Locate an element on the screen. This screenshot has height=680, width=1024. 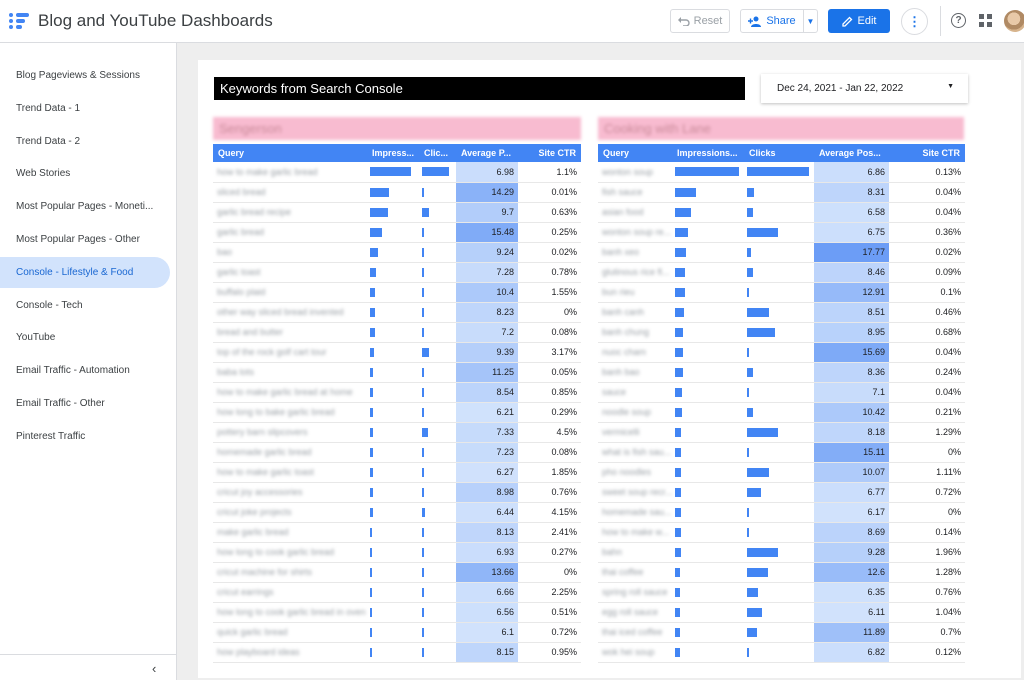
table-row: banh canh 8.51 0.46% is located at coordinates (781, 312).